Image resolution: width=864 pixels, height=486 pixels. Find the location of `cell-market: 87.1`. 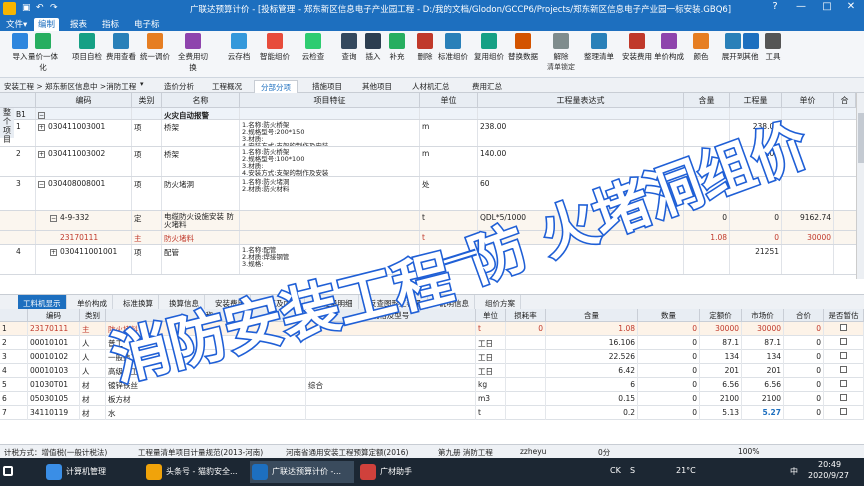

cell-market: 87.1 is located at coordinates (763, 343).